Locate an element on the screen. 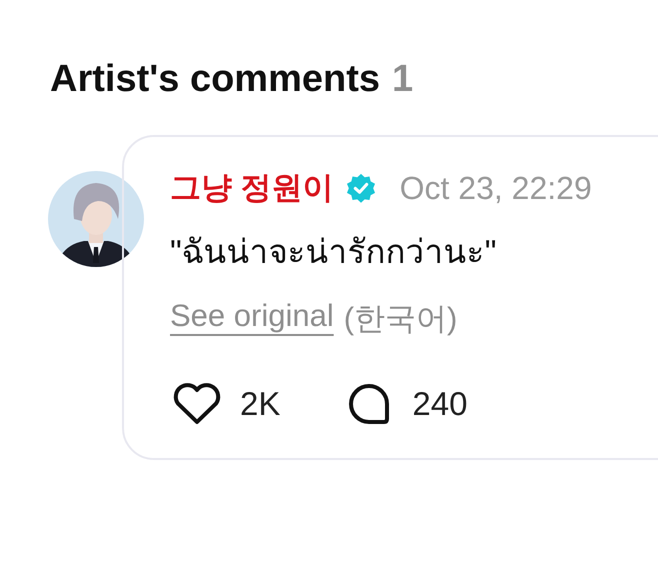 This screenshot has width=658, height=577. comment-text: "ฉันน่าจะน่ารักกว่านะ" is located at coordinates (334, 252).